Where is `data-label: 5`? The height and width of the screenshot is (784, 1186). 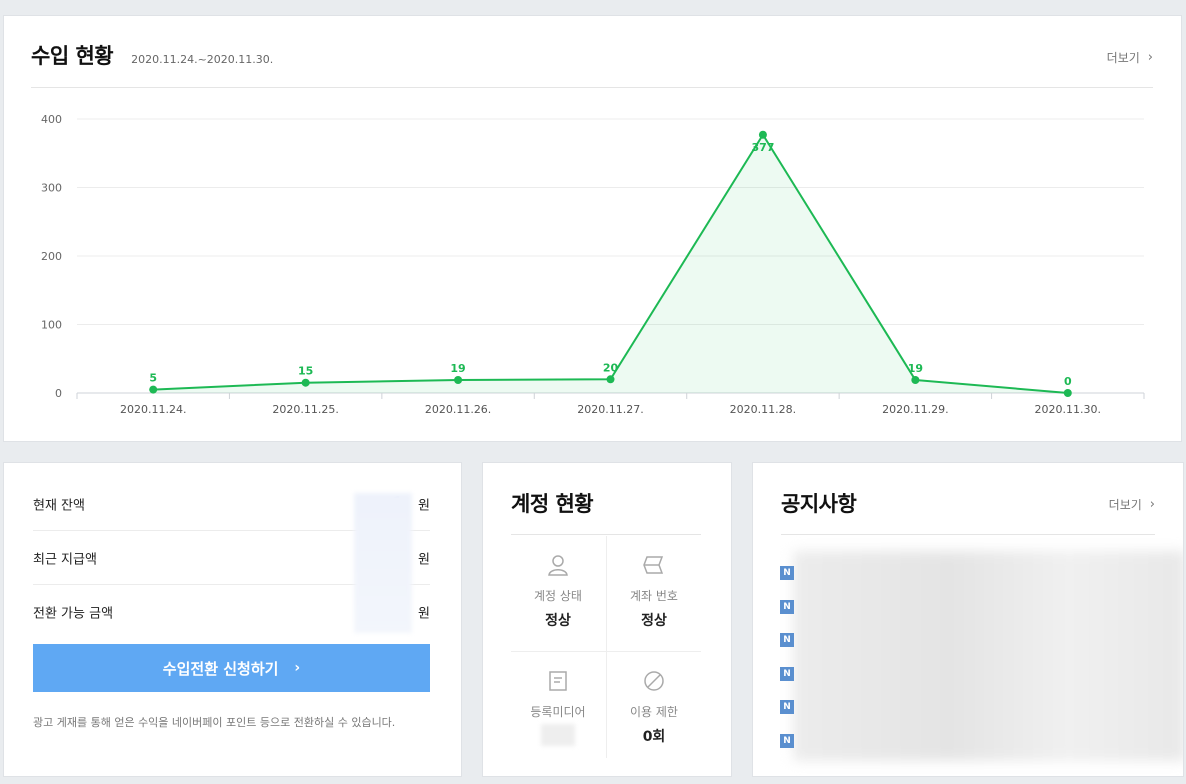 data-label: 5 is located at coordinates (153, 378).